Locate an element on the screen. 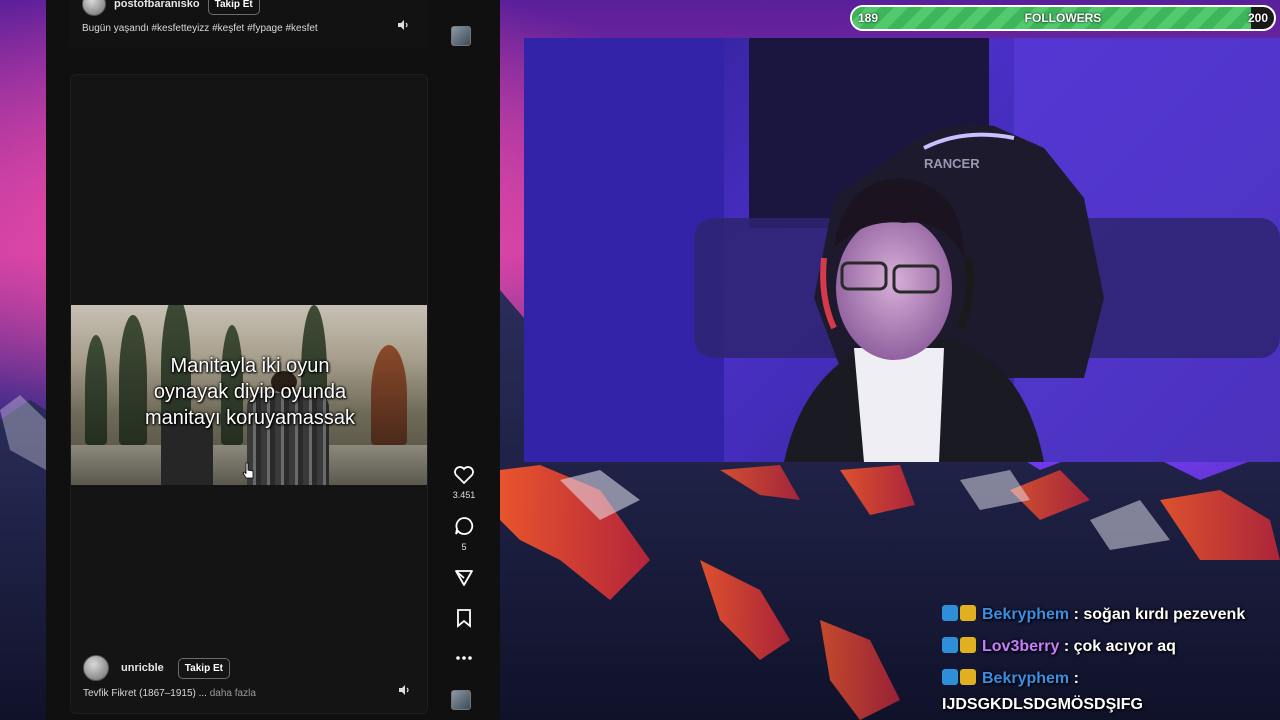 This screenshot has width=1280, height=720. more-options-button is located at coordinates (464, 659).